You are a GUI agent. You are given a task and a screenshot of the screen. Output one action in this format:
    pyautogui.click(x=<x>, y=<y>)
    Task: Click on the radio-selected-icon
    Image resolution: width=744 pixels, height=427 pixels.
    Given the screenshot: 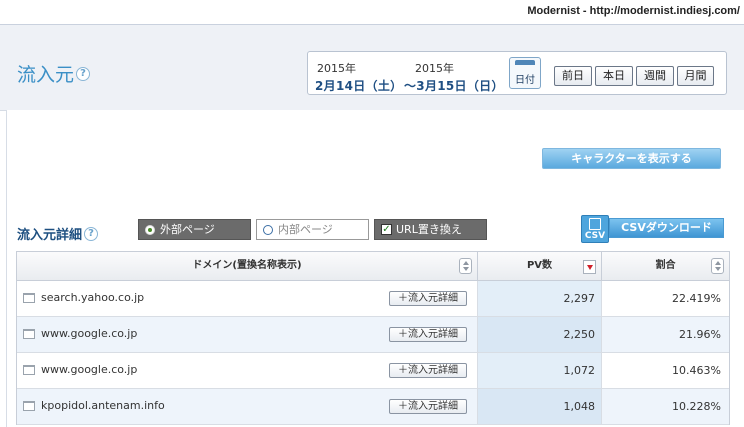 What is the action you would take?
    pyautogui.click(x=150, y=229)
    